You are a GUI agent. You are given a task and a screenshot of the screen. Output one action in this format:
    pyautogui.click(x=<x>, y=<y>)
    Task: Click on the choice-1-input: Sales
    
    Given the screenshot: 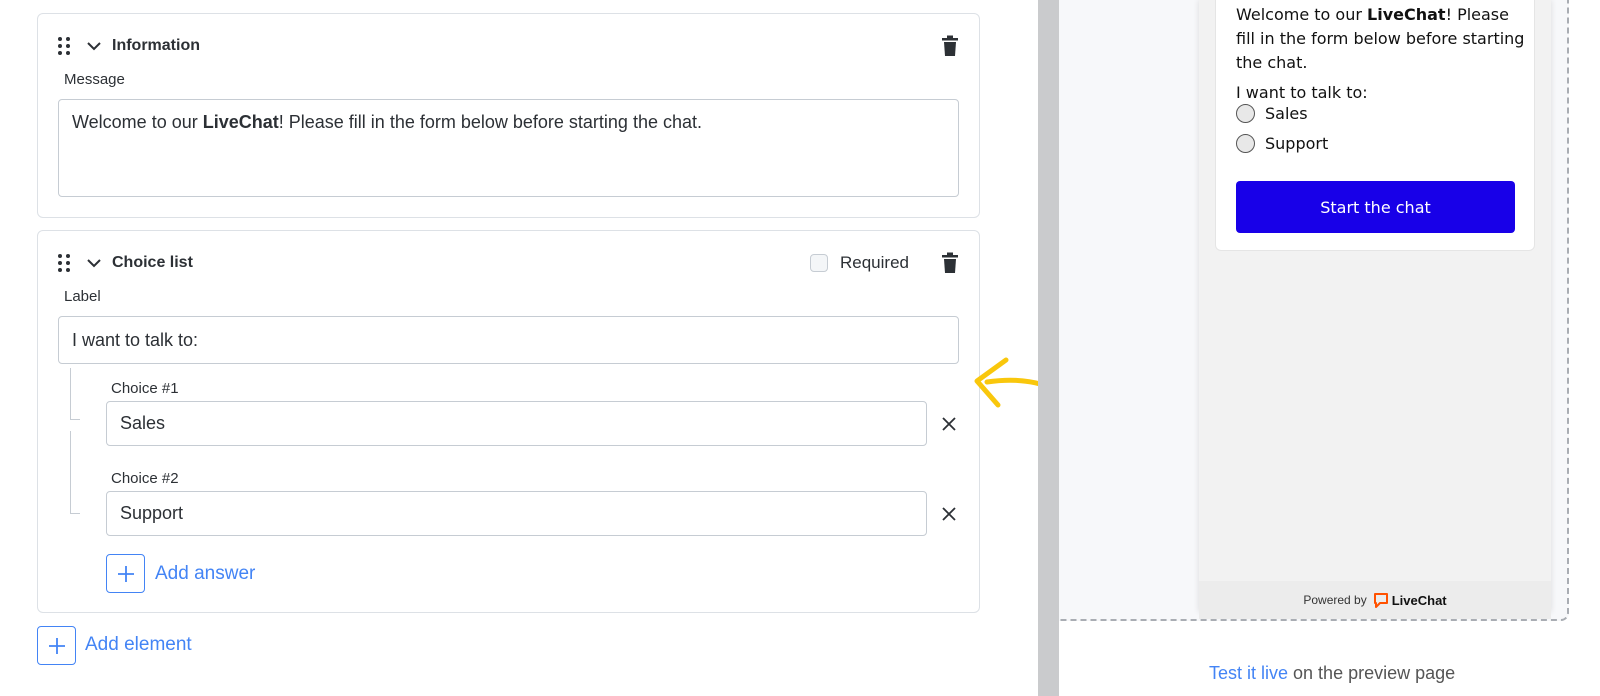 What is the action you would take?
    pyautogui.click(x=516, y=423)
    